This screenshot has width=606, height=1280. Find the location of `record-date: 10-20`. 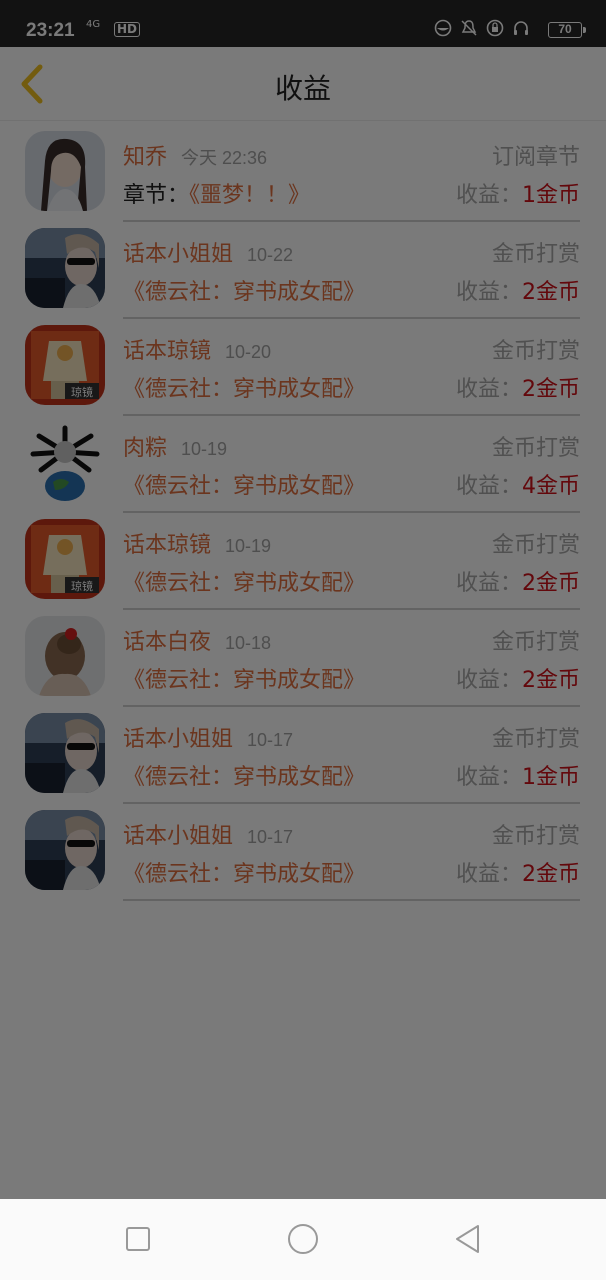

record-date: 10-20 is located at coordinates (248, 352).